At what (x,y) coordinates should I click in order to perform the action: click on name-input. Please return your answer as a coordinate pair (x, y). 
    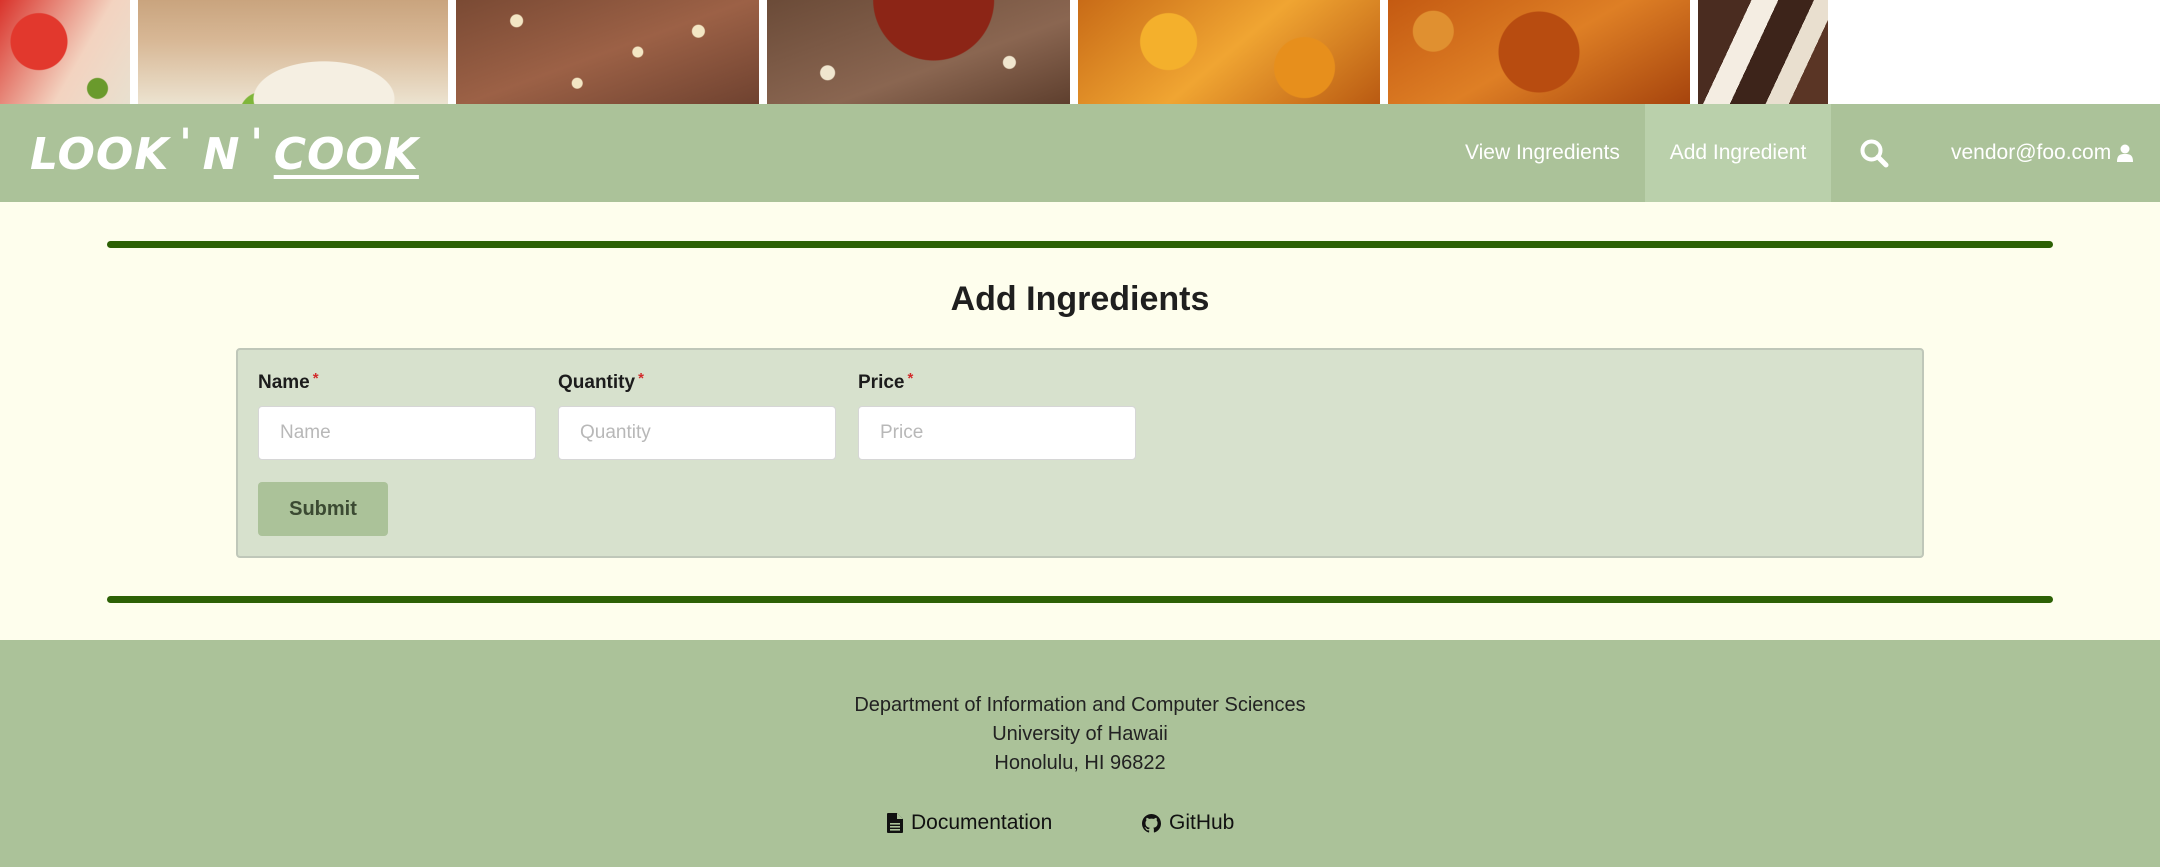
    Looking at the image, I should click on (397, 433).